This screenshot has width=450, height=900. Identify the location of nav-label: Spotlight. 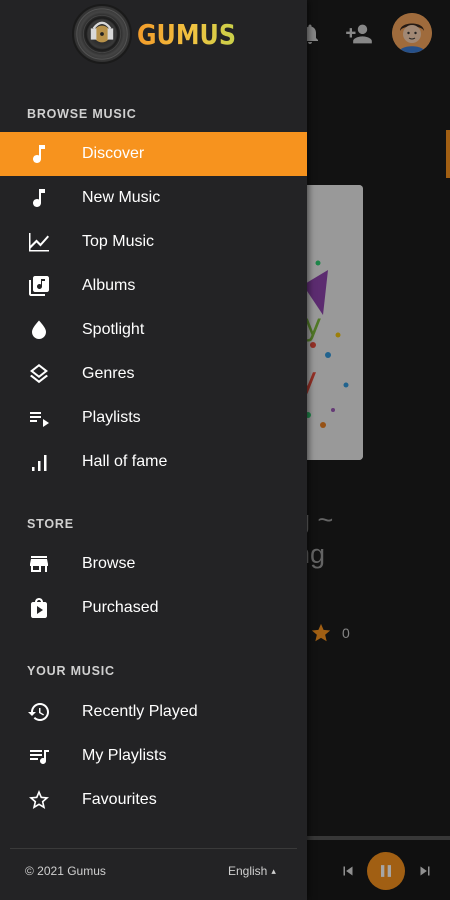
(113, 329).